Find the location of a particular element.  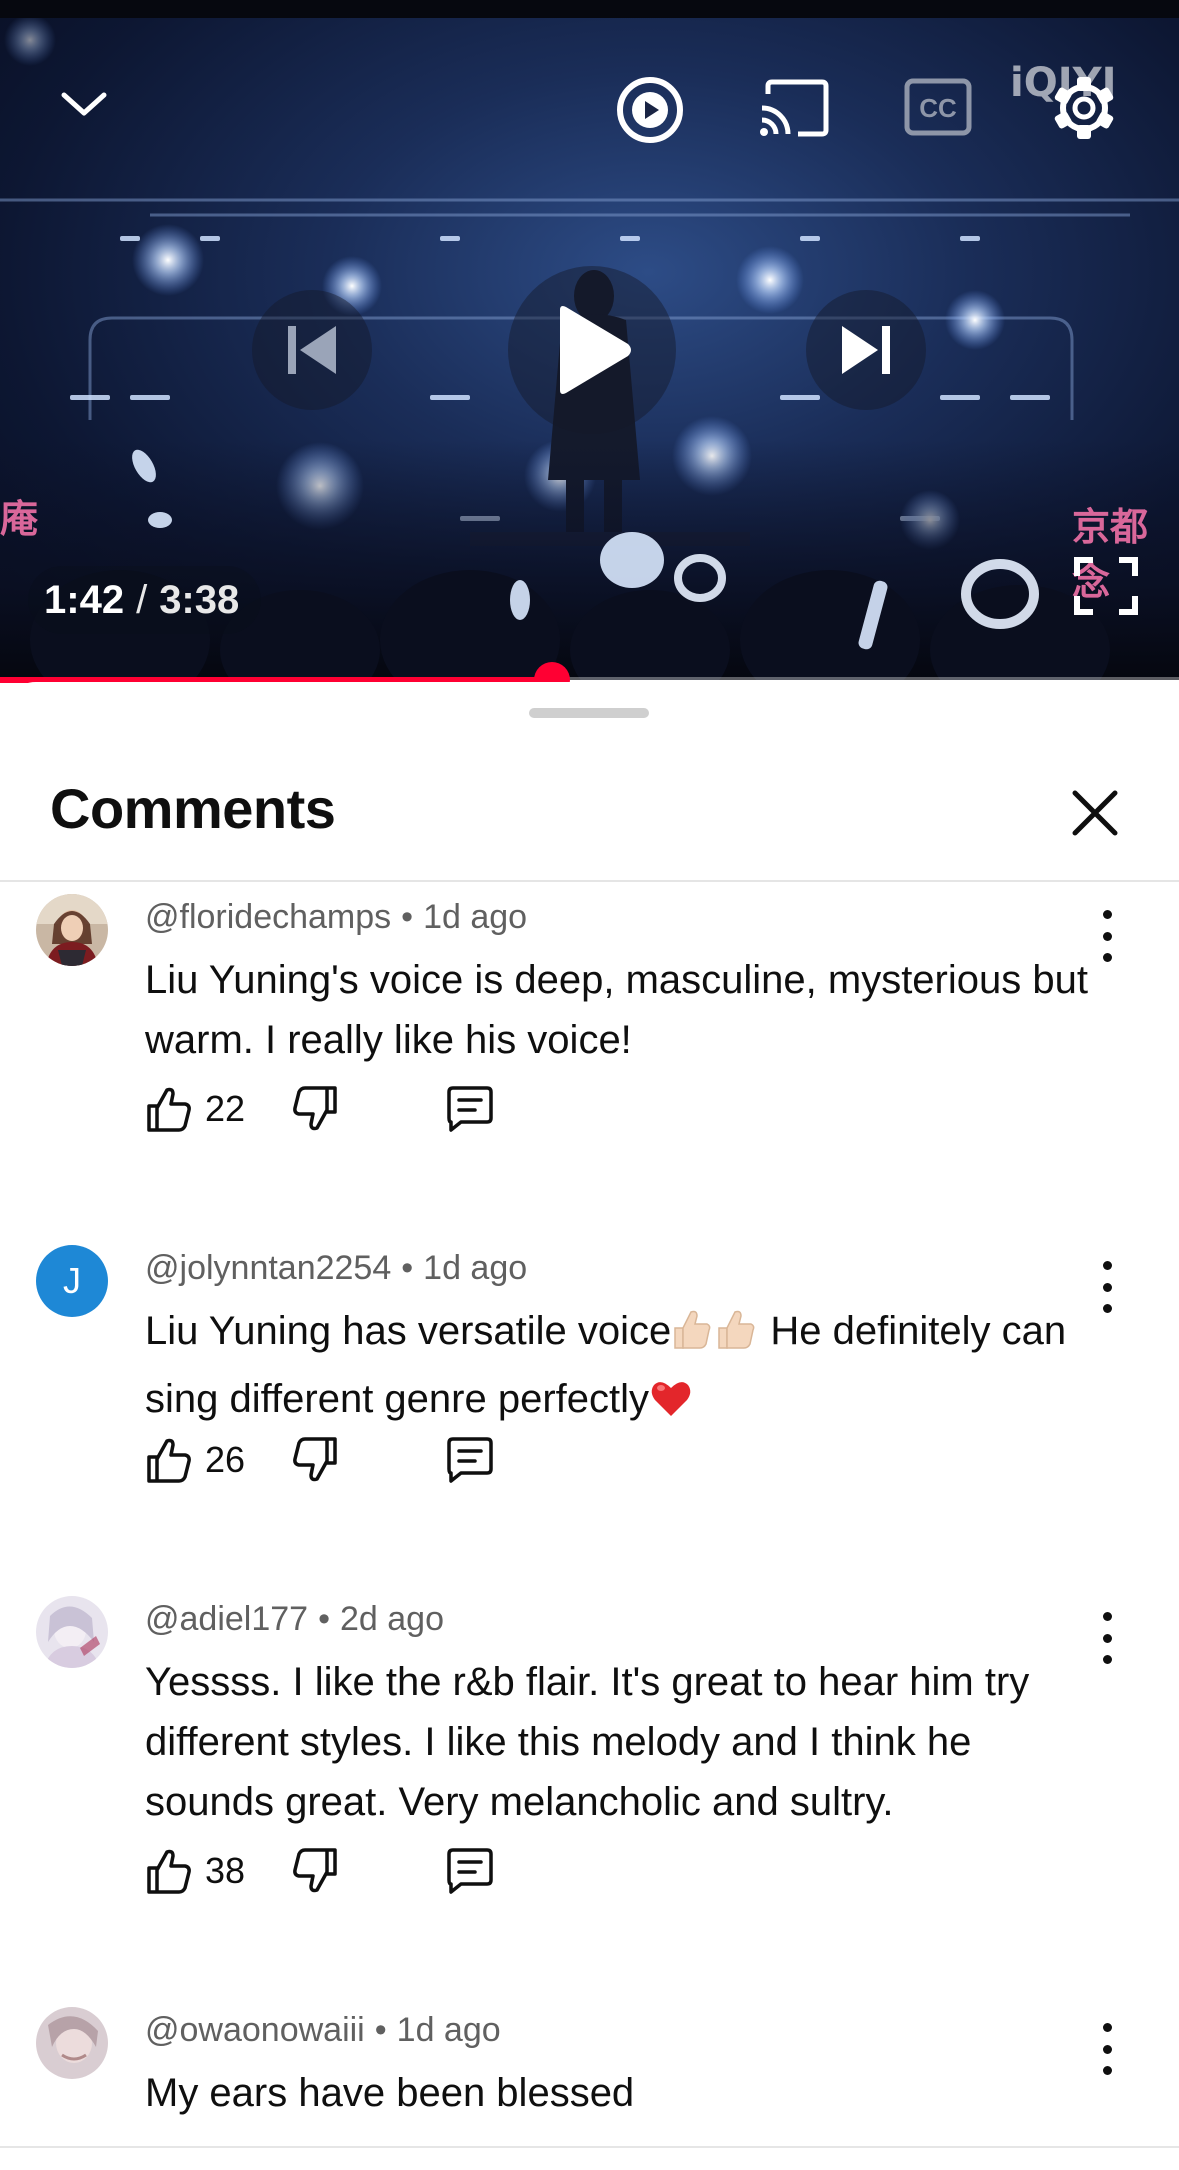

gear-icon is located at coordinates (1084, 108).